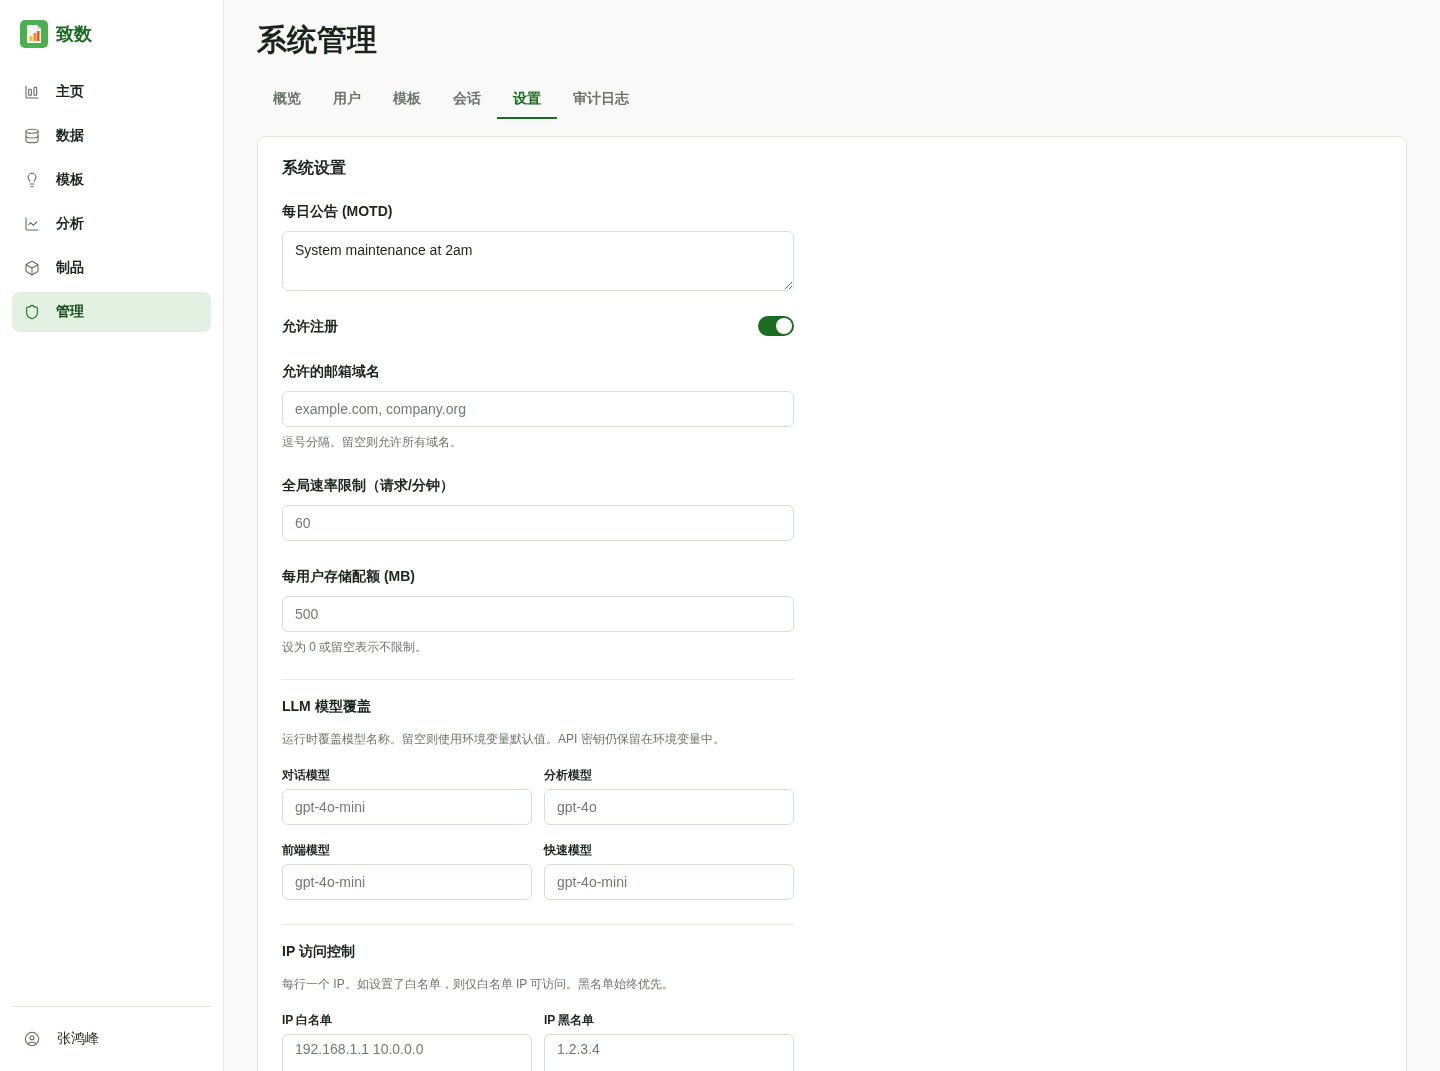 The width and height of the screenshot is (1440, 1071). I want to click on text-area: 192.168.1.1 10.0.0.0, so click(407, 1052).